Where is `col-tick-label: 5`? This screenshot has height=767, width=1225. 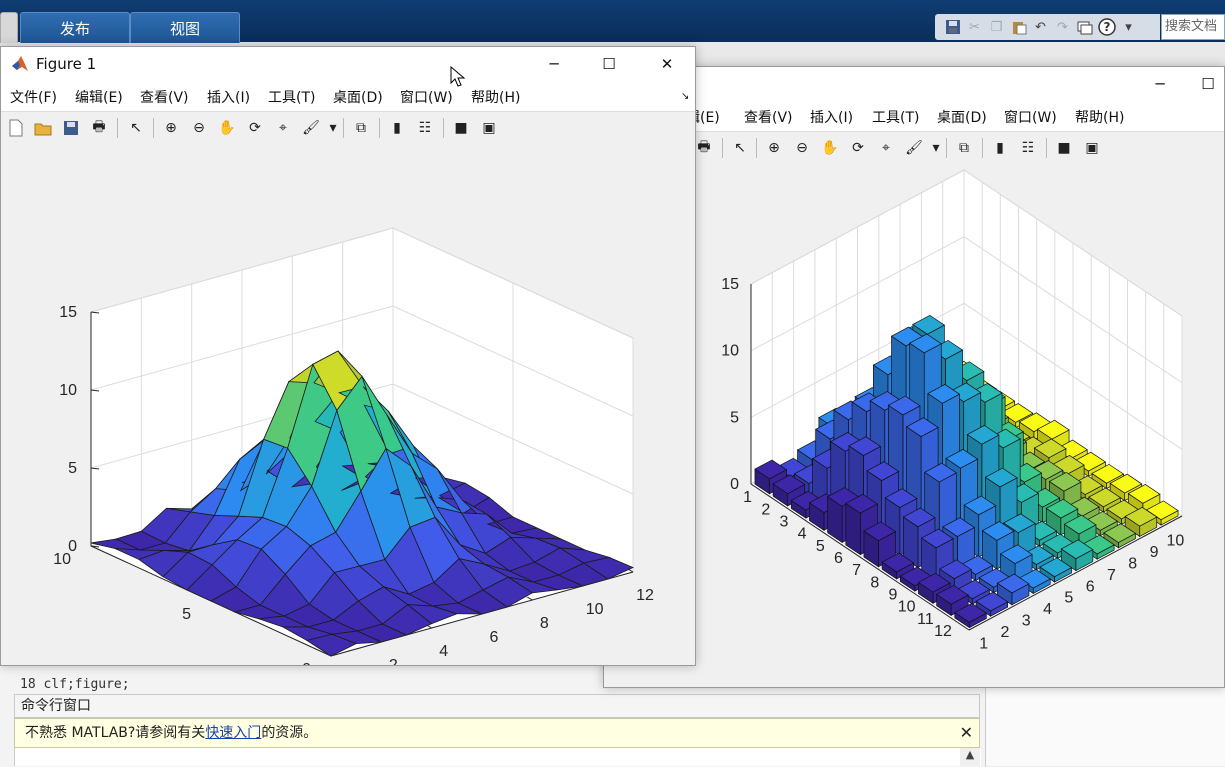
col-tick-label: 5 is located at coordinates (1068, 598).